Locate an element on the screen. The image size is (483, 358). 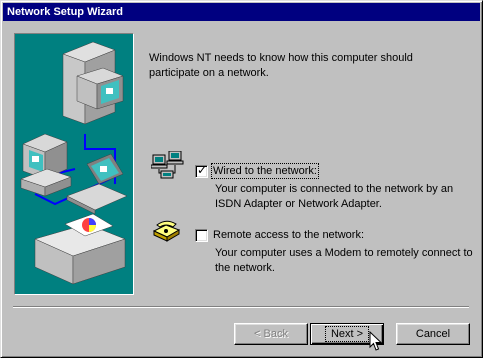
next-button-label: Next > is located at coordinates (347, 334).